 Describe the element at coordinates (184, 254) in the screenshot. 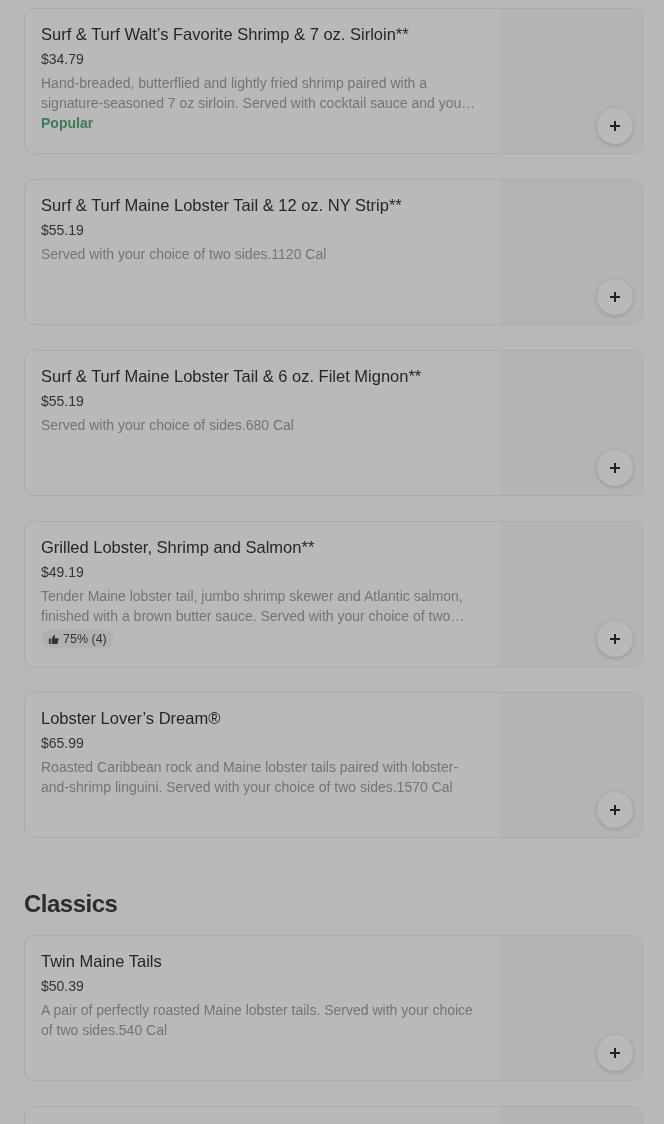

I see `item-description: Served with your choice of two sides.1120 Cal` at that location.